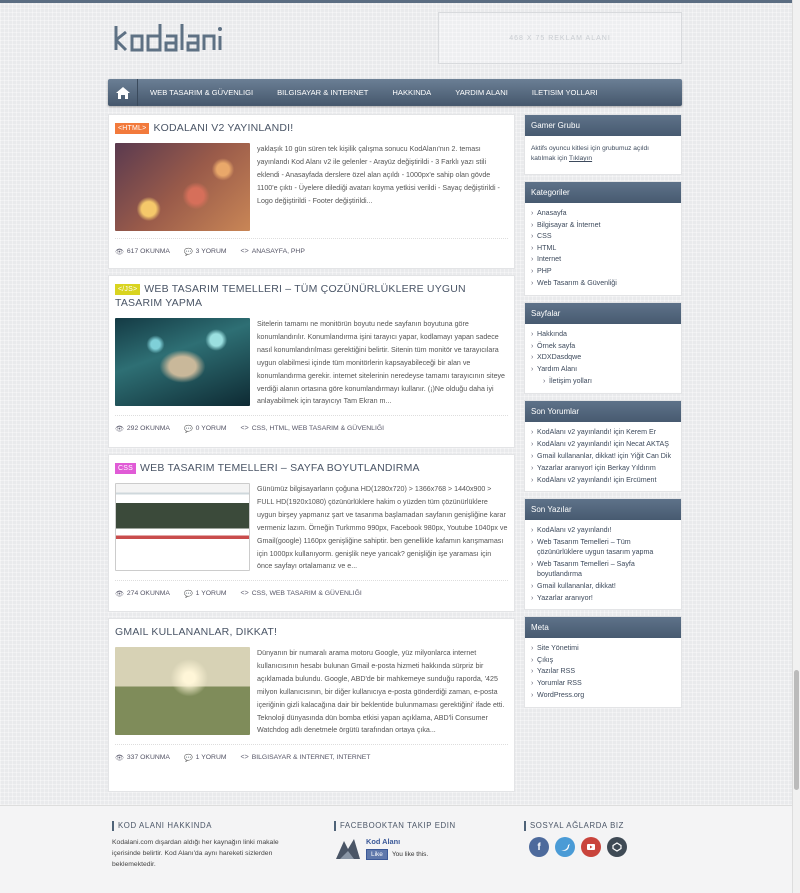 This screenshot has height=893, width=800. I want to click on meta-link: Çıkış, so click(603, 661).